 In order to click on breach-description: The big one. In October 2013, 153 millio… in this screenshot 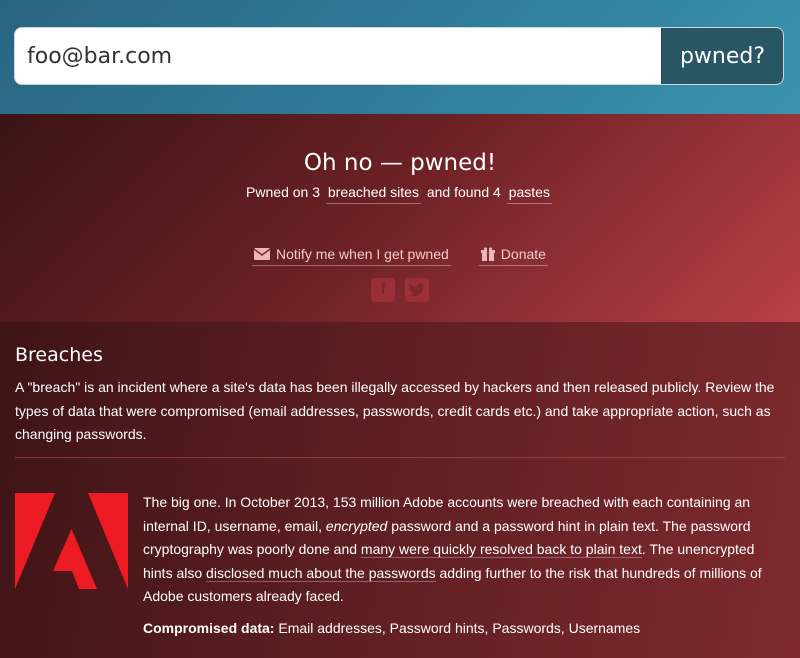, I will do `click(463, 550)`.